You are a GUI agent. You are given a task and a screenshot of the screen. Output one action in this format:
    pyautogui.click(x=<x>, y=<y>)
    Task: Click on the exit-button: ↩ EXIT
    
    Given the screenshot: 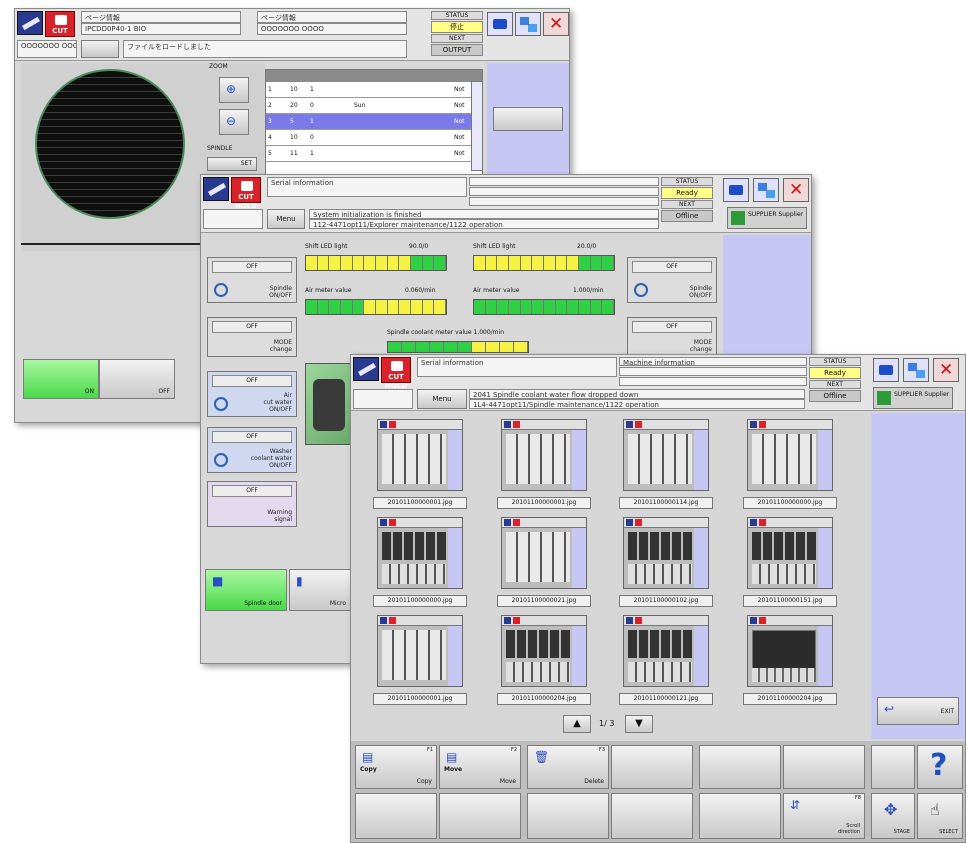 What is the action you would take?
    pyautogui.click(x=918, y=711)
    